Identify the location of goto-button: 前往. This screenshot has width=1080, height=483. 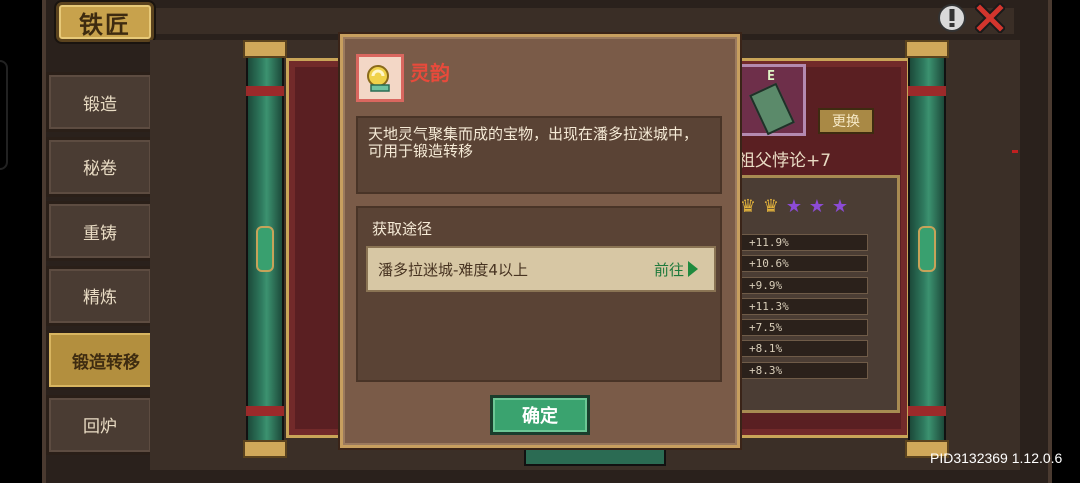
(676, 269).